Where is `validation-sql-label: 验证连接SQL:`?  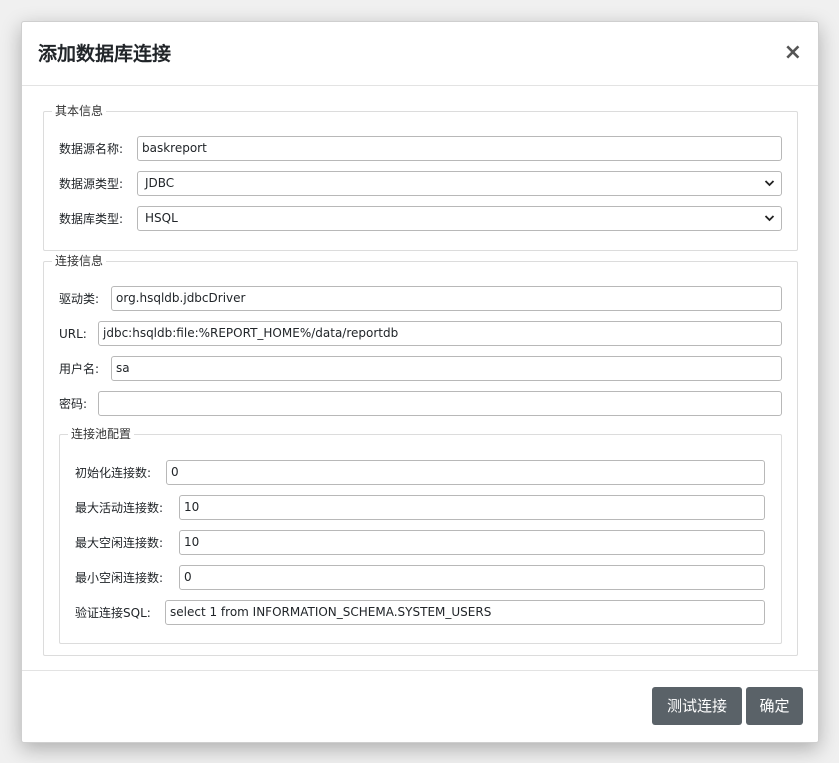
validation-sql-label: 验证连接SQL: is located at coordinates (113, 613).